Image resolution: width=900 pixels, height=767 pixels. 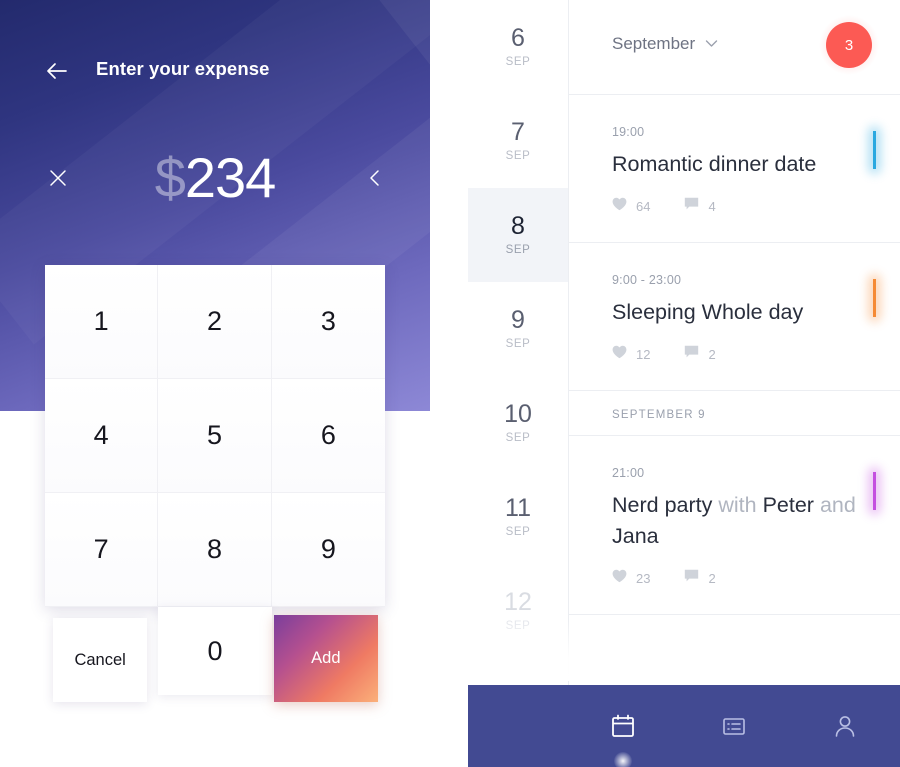 I want to click on bottom-nav-bar, so click(x=684, y=726).